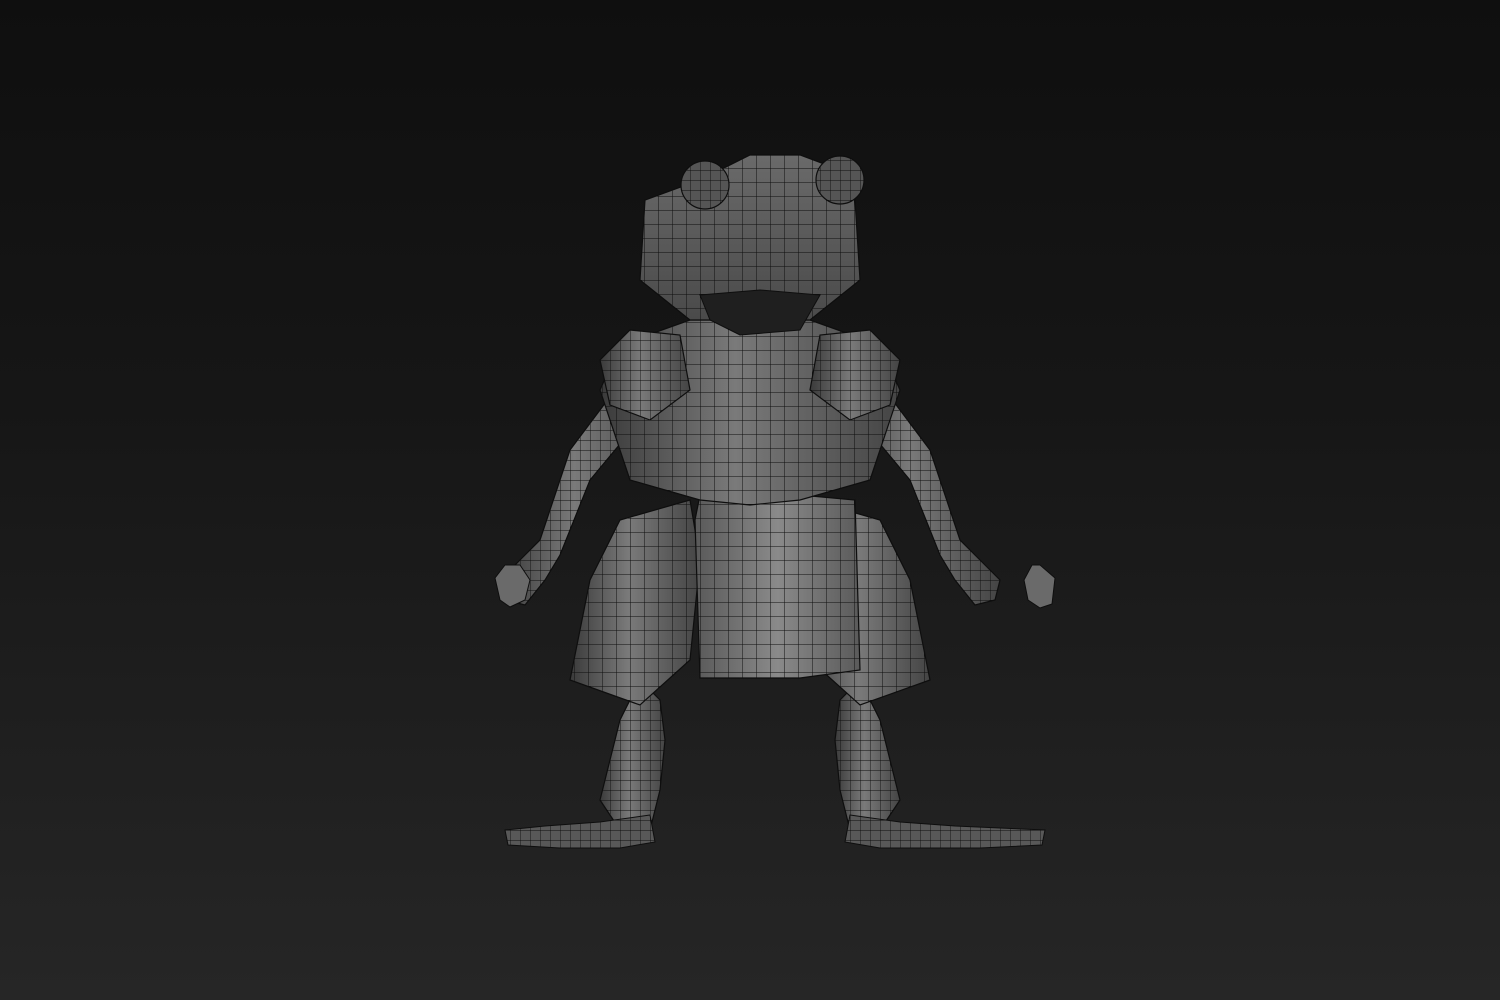 The width and height of the screenshot is (1500, 1000). Describe the element at coordinates (580, 831) in the screenshot. I see `left-foot` at that location.